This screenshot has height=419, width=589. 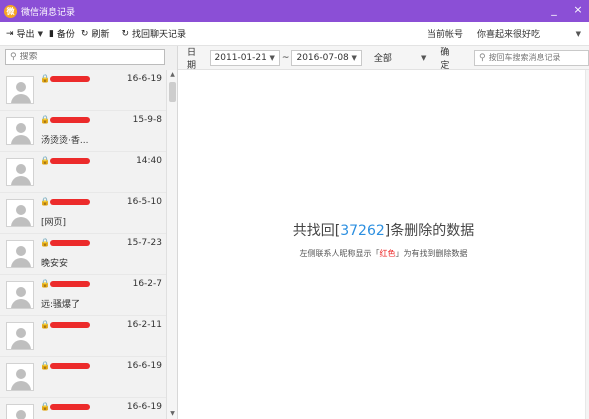 What do you see at coordinates (55, 264) in the screenshot?
I see `contact-snippet: 晚安安` at bounding box center [55, 264].